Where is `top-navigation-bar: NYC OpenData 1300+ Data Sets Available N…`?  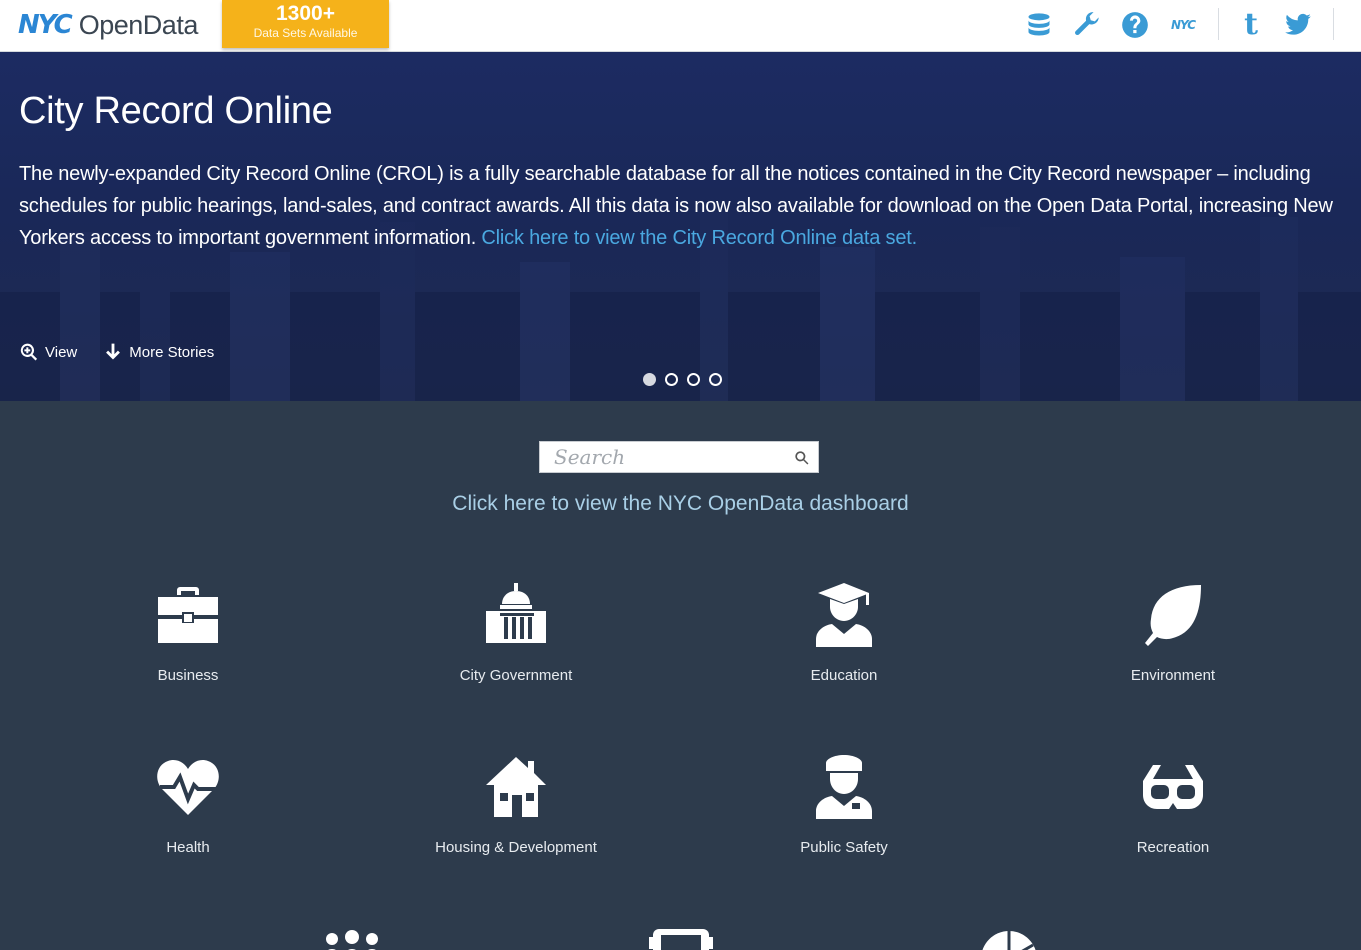
top-navigation-bar: NYC OpenData 1300+ Data Sets Available N… is located at coordinates (680, 26).